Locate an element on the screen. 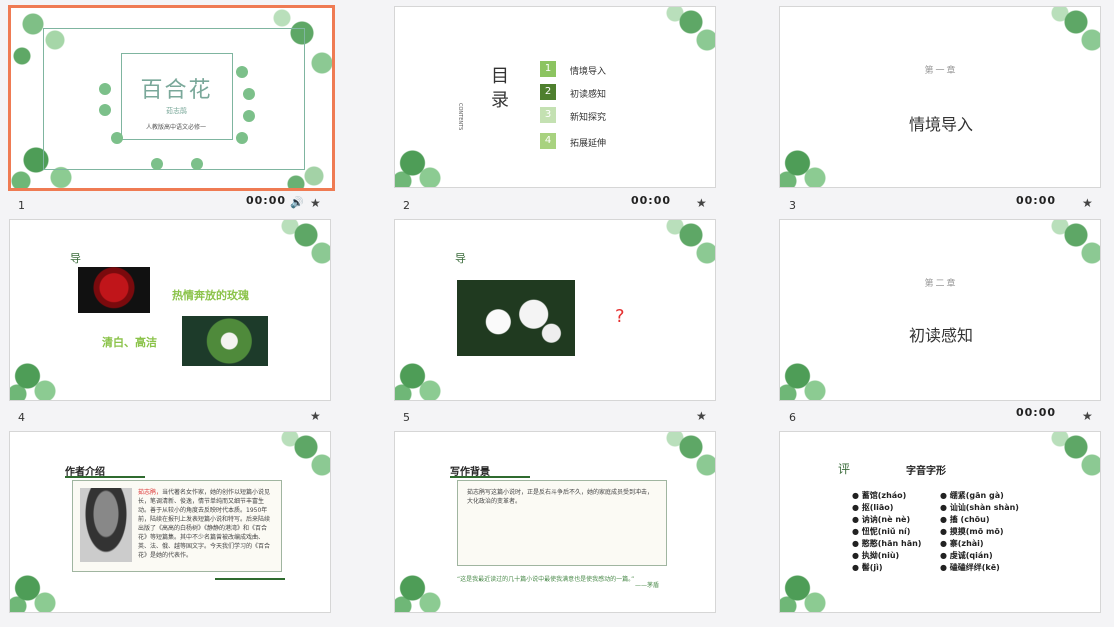  lotus-image is located at coordinates (225, 341).